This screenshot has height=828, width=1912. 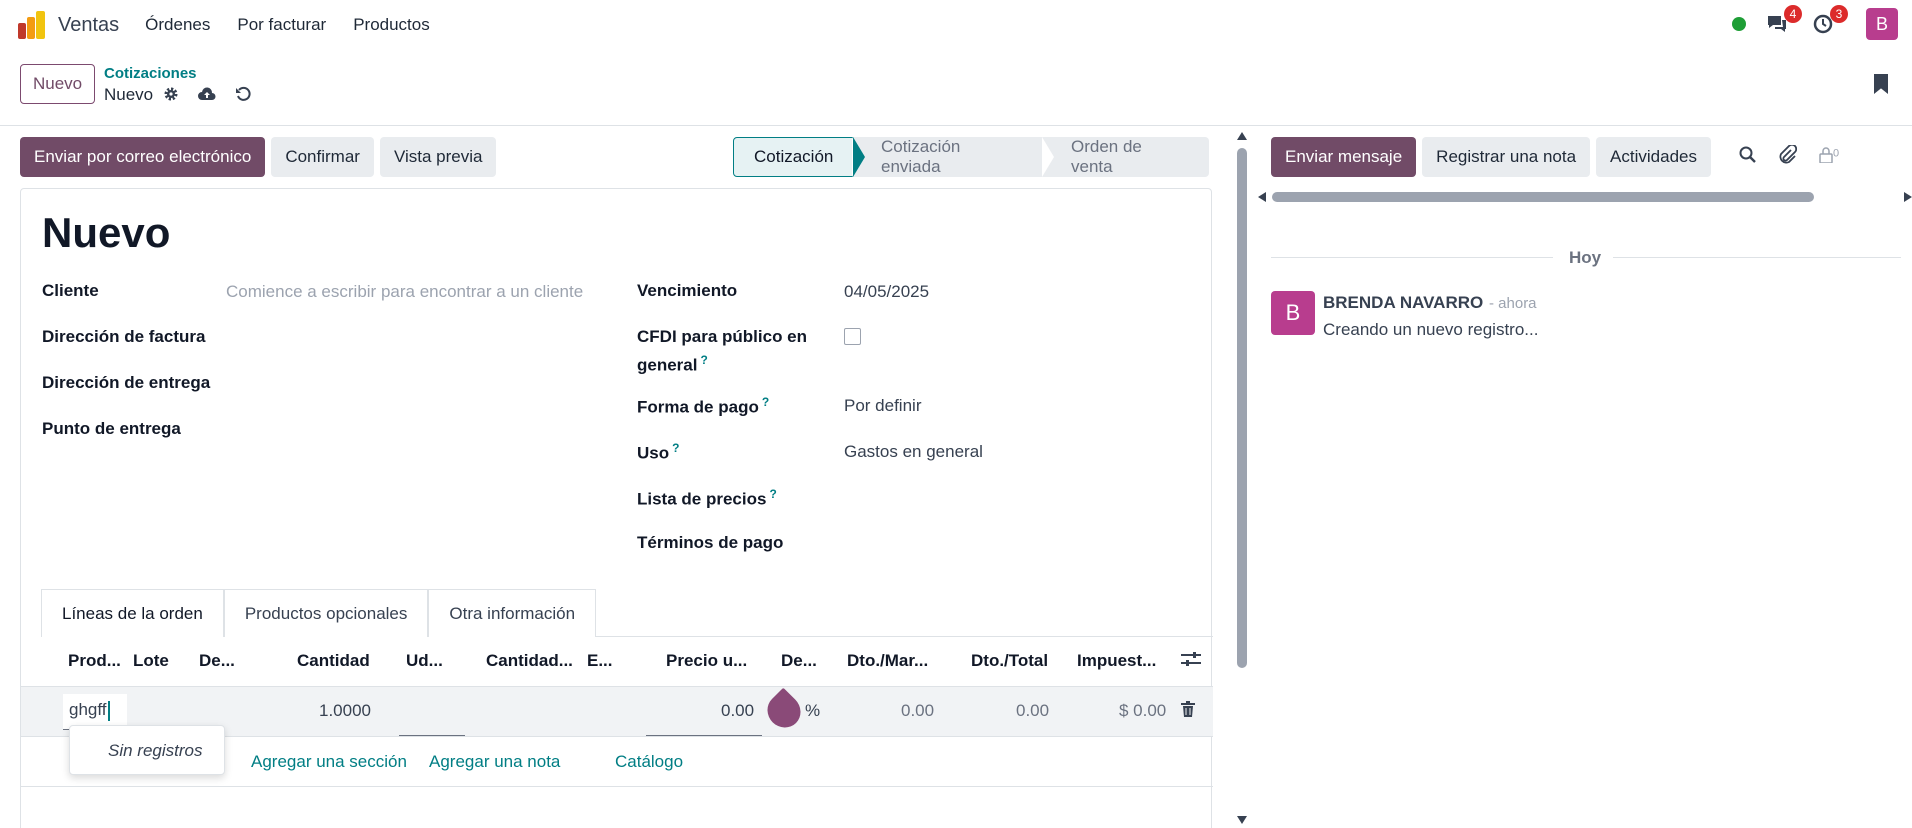 I want to click on cloud-upload-icon, so click(x=207, y=96).